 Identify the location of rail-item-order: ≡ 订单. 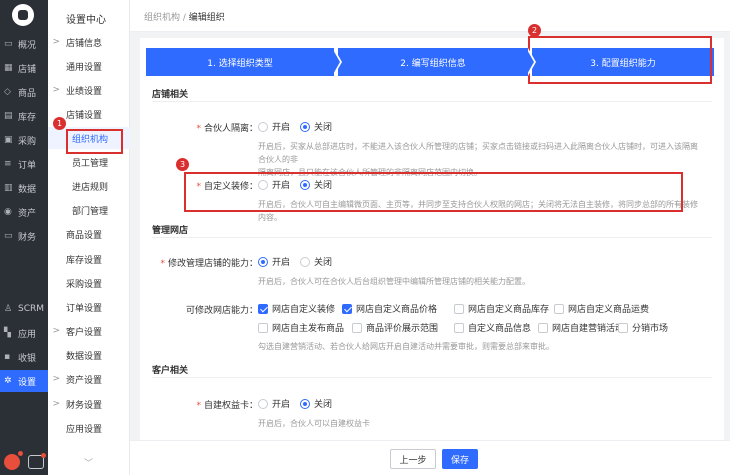
(24, 164).